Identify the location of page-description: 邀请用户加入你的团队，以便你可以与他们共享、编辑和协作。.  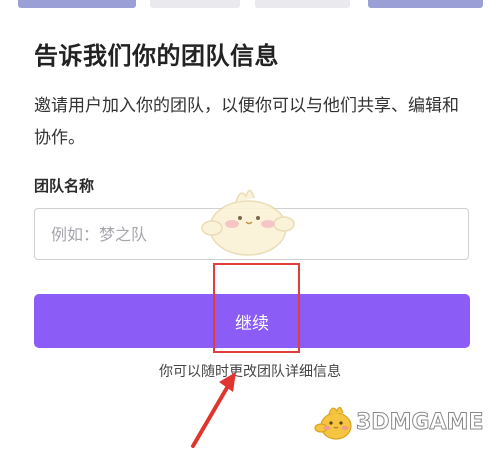
(246, 122).